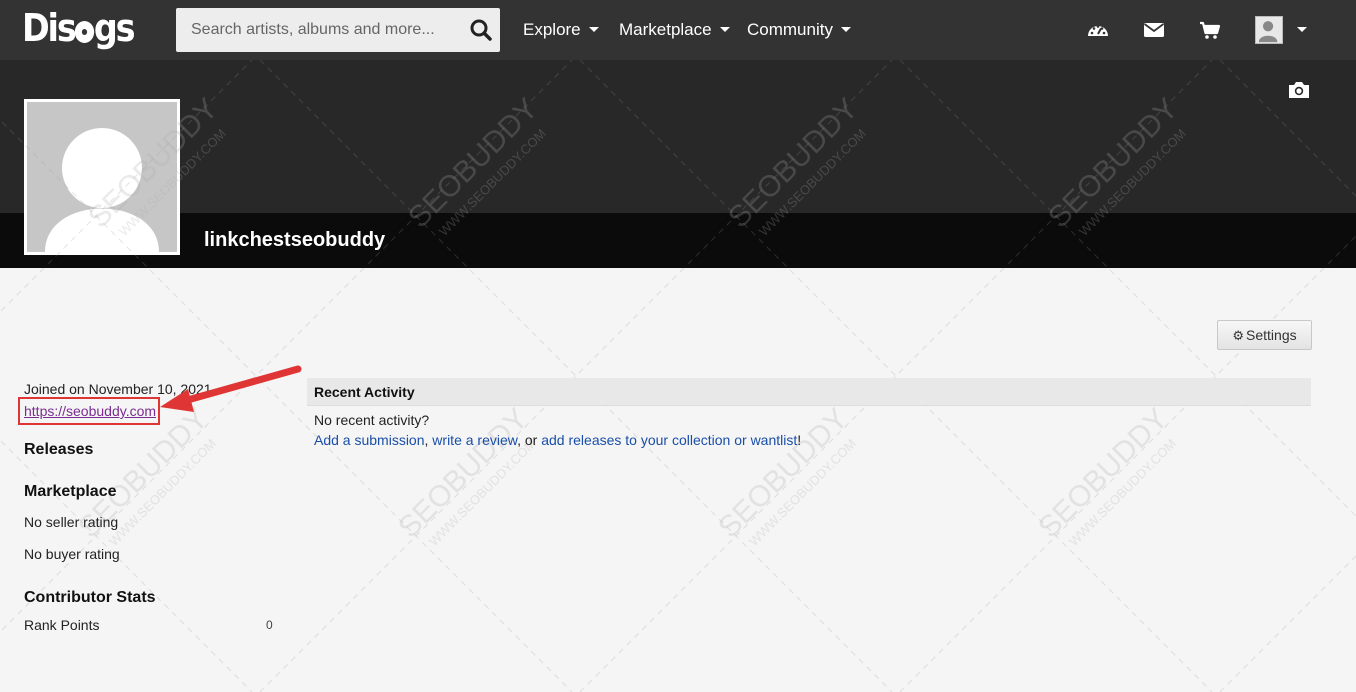 This screenshot has height=692, width=1356. What do you see at coordinates (1302, 29) in the screenshot?
I see `user-menu-chevron-icon` at bounding box center [1302, 29].